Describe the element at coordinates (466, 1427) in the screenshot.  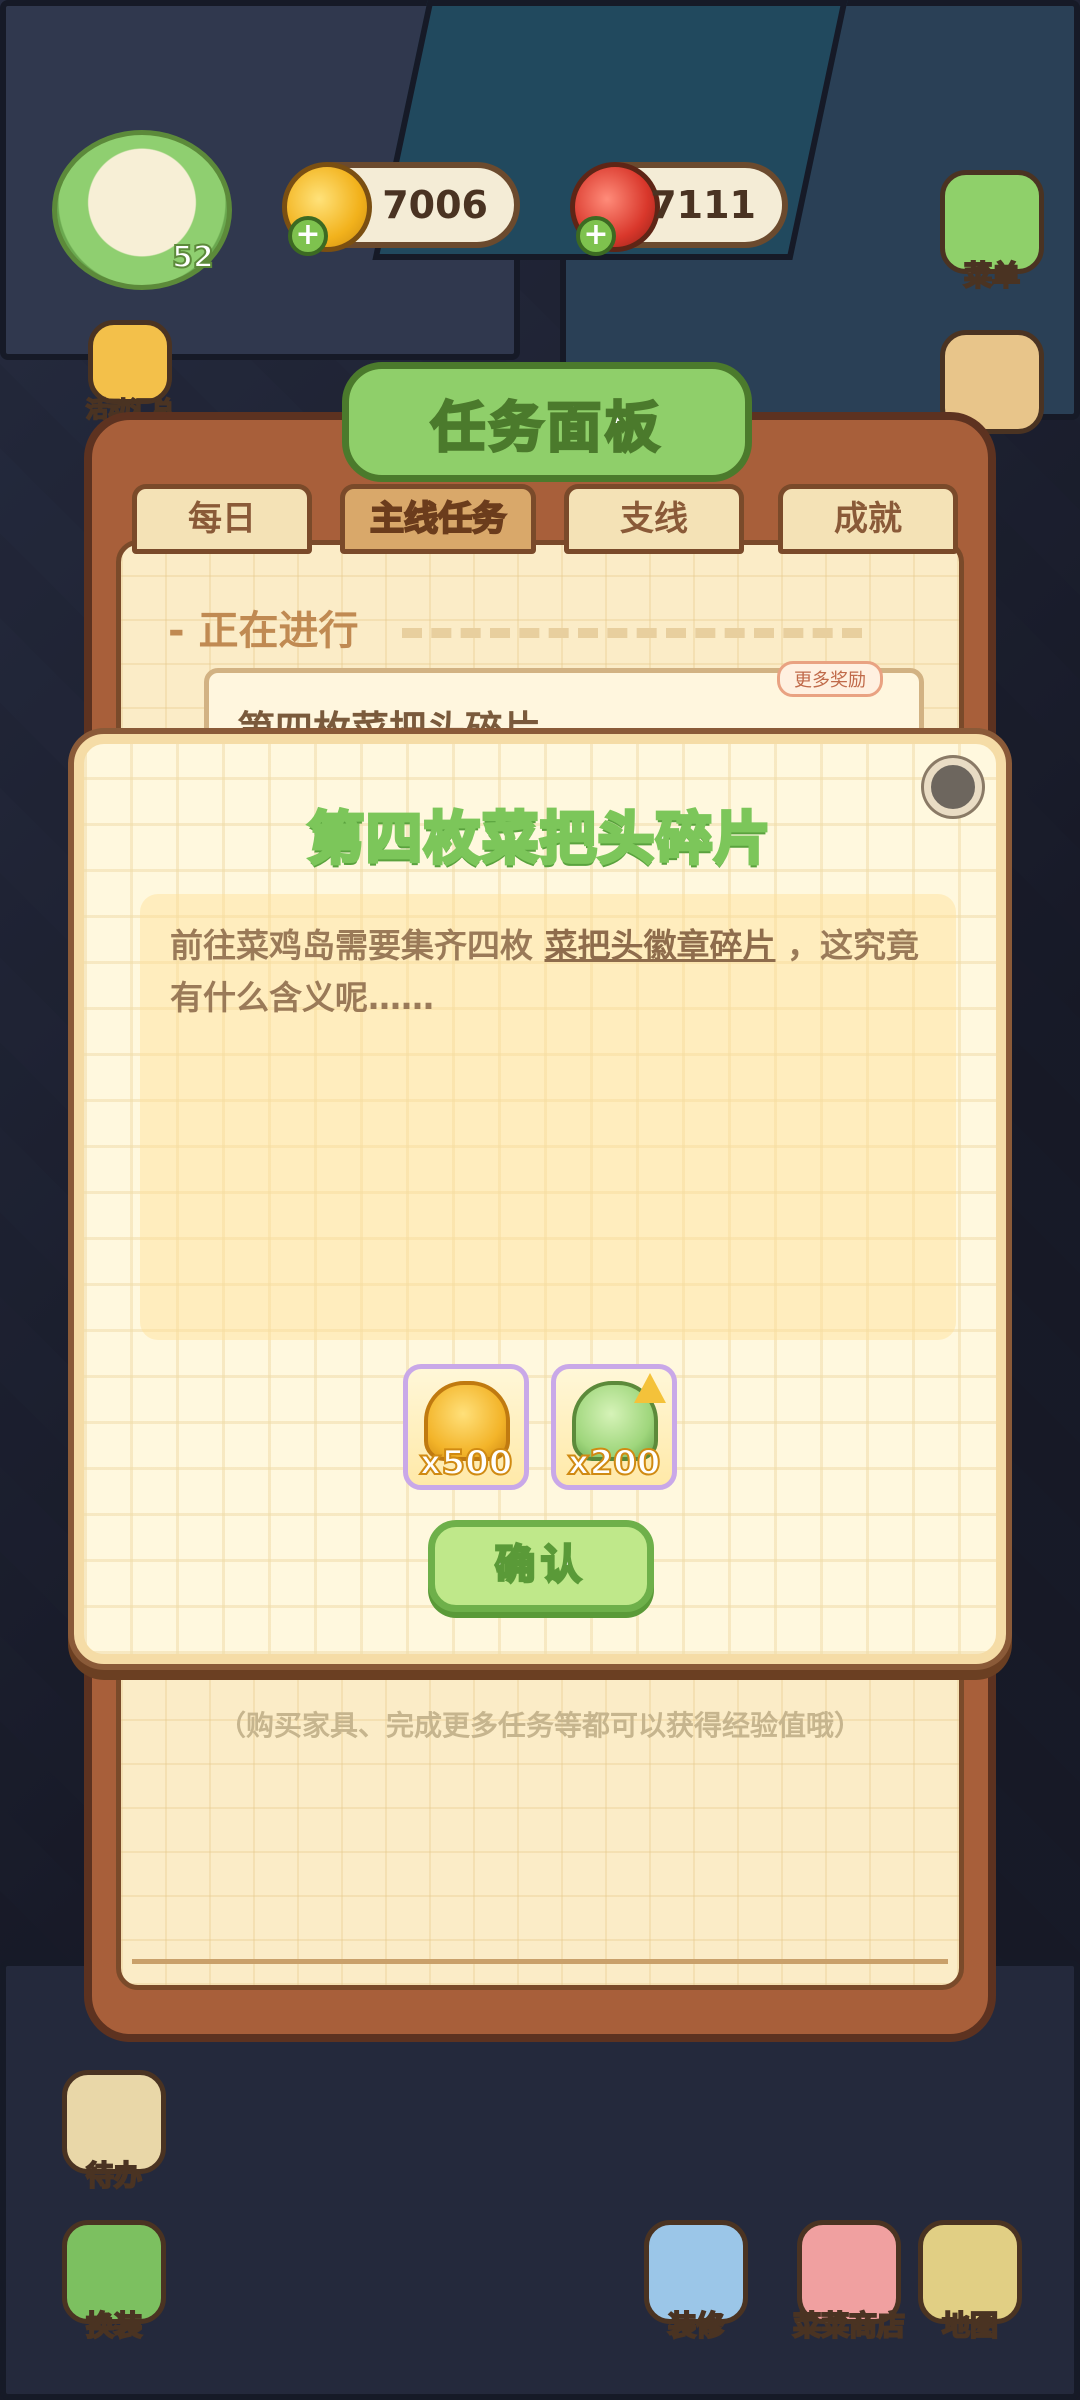
I see `reward-coins: x500` at that location.